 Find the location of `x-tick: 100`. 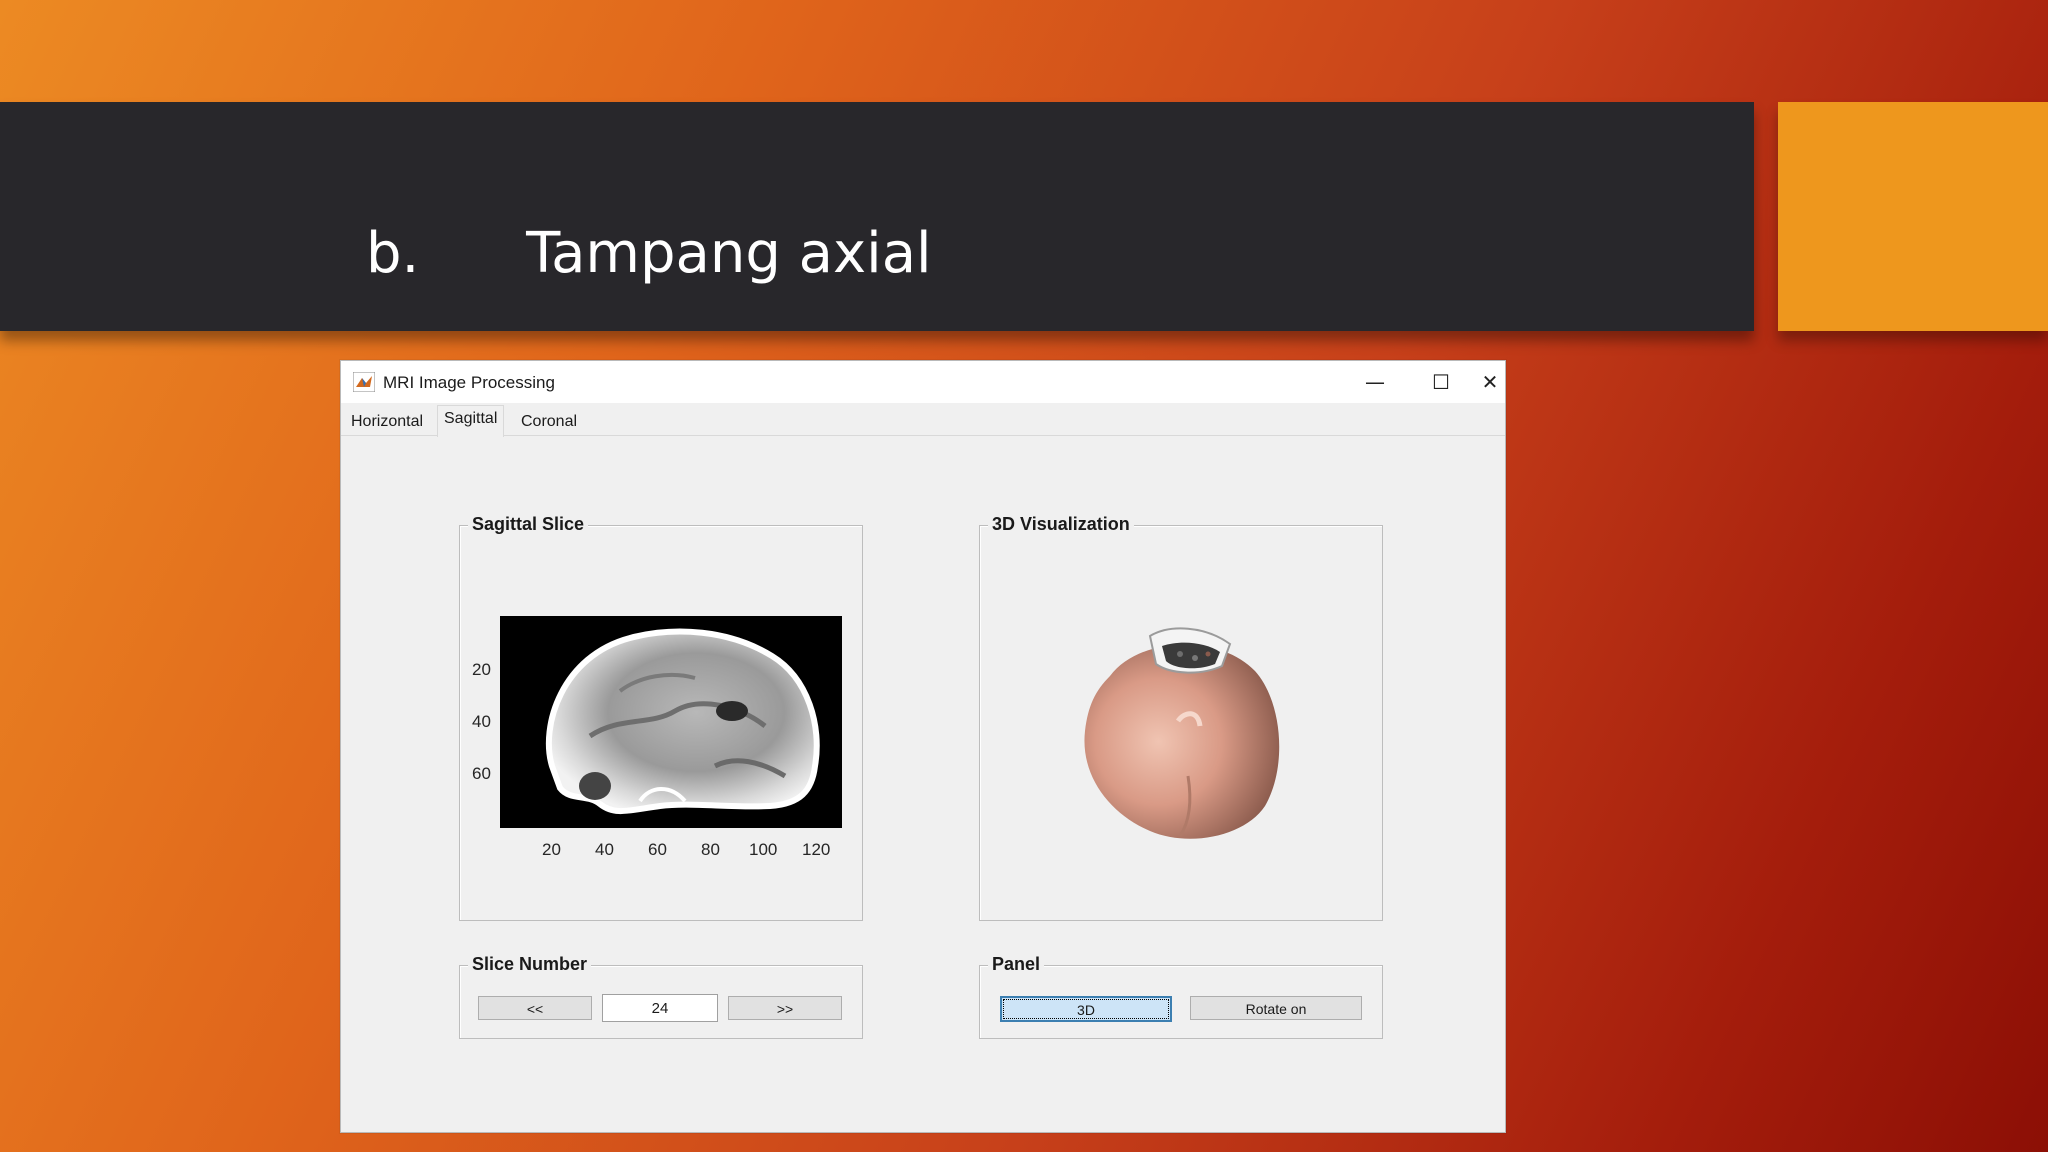

x-tick: 100 is located at coordinates (763, 849).